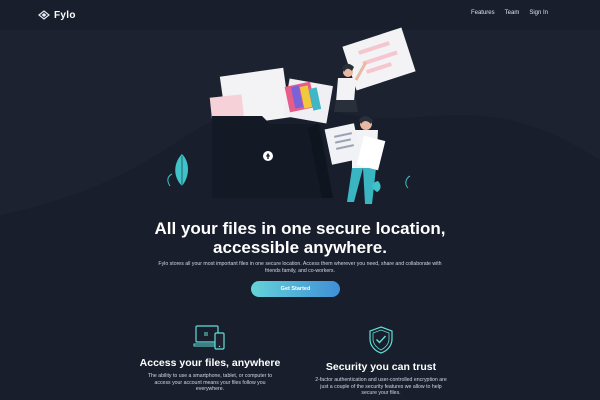  I want to click on hero-description-line-2: friends family, and co-workers., so click(300, 271).